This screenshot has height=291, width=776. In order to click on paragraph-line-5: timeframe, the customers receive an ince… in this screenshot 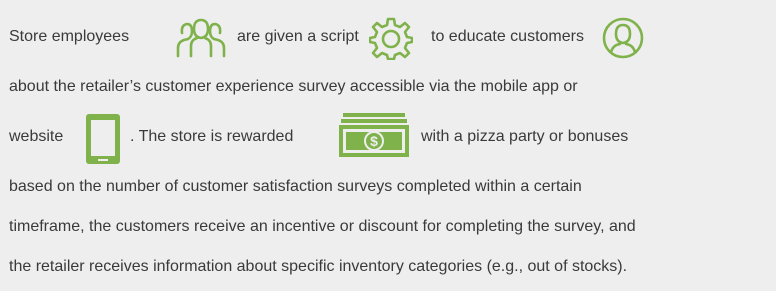, I will do `click(322, 226)`.